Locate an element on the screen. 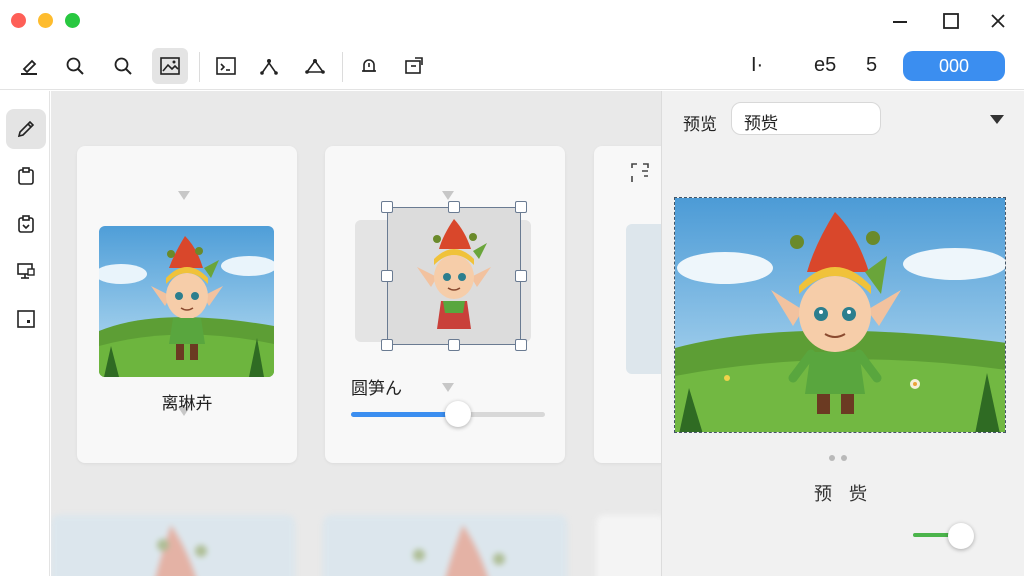 The height and width of the screenshot is (576, 1024). pencil-icon is located at coordinates (26, 129).